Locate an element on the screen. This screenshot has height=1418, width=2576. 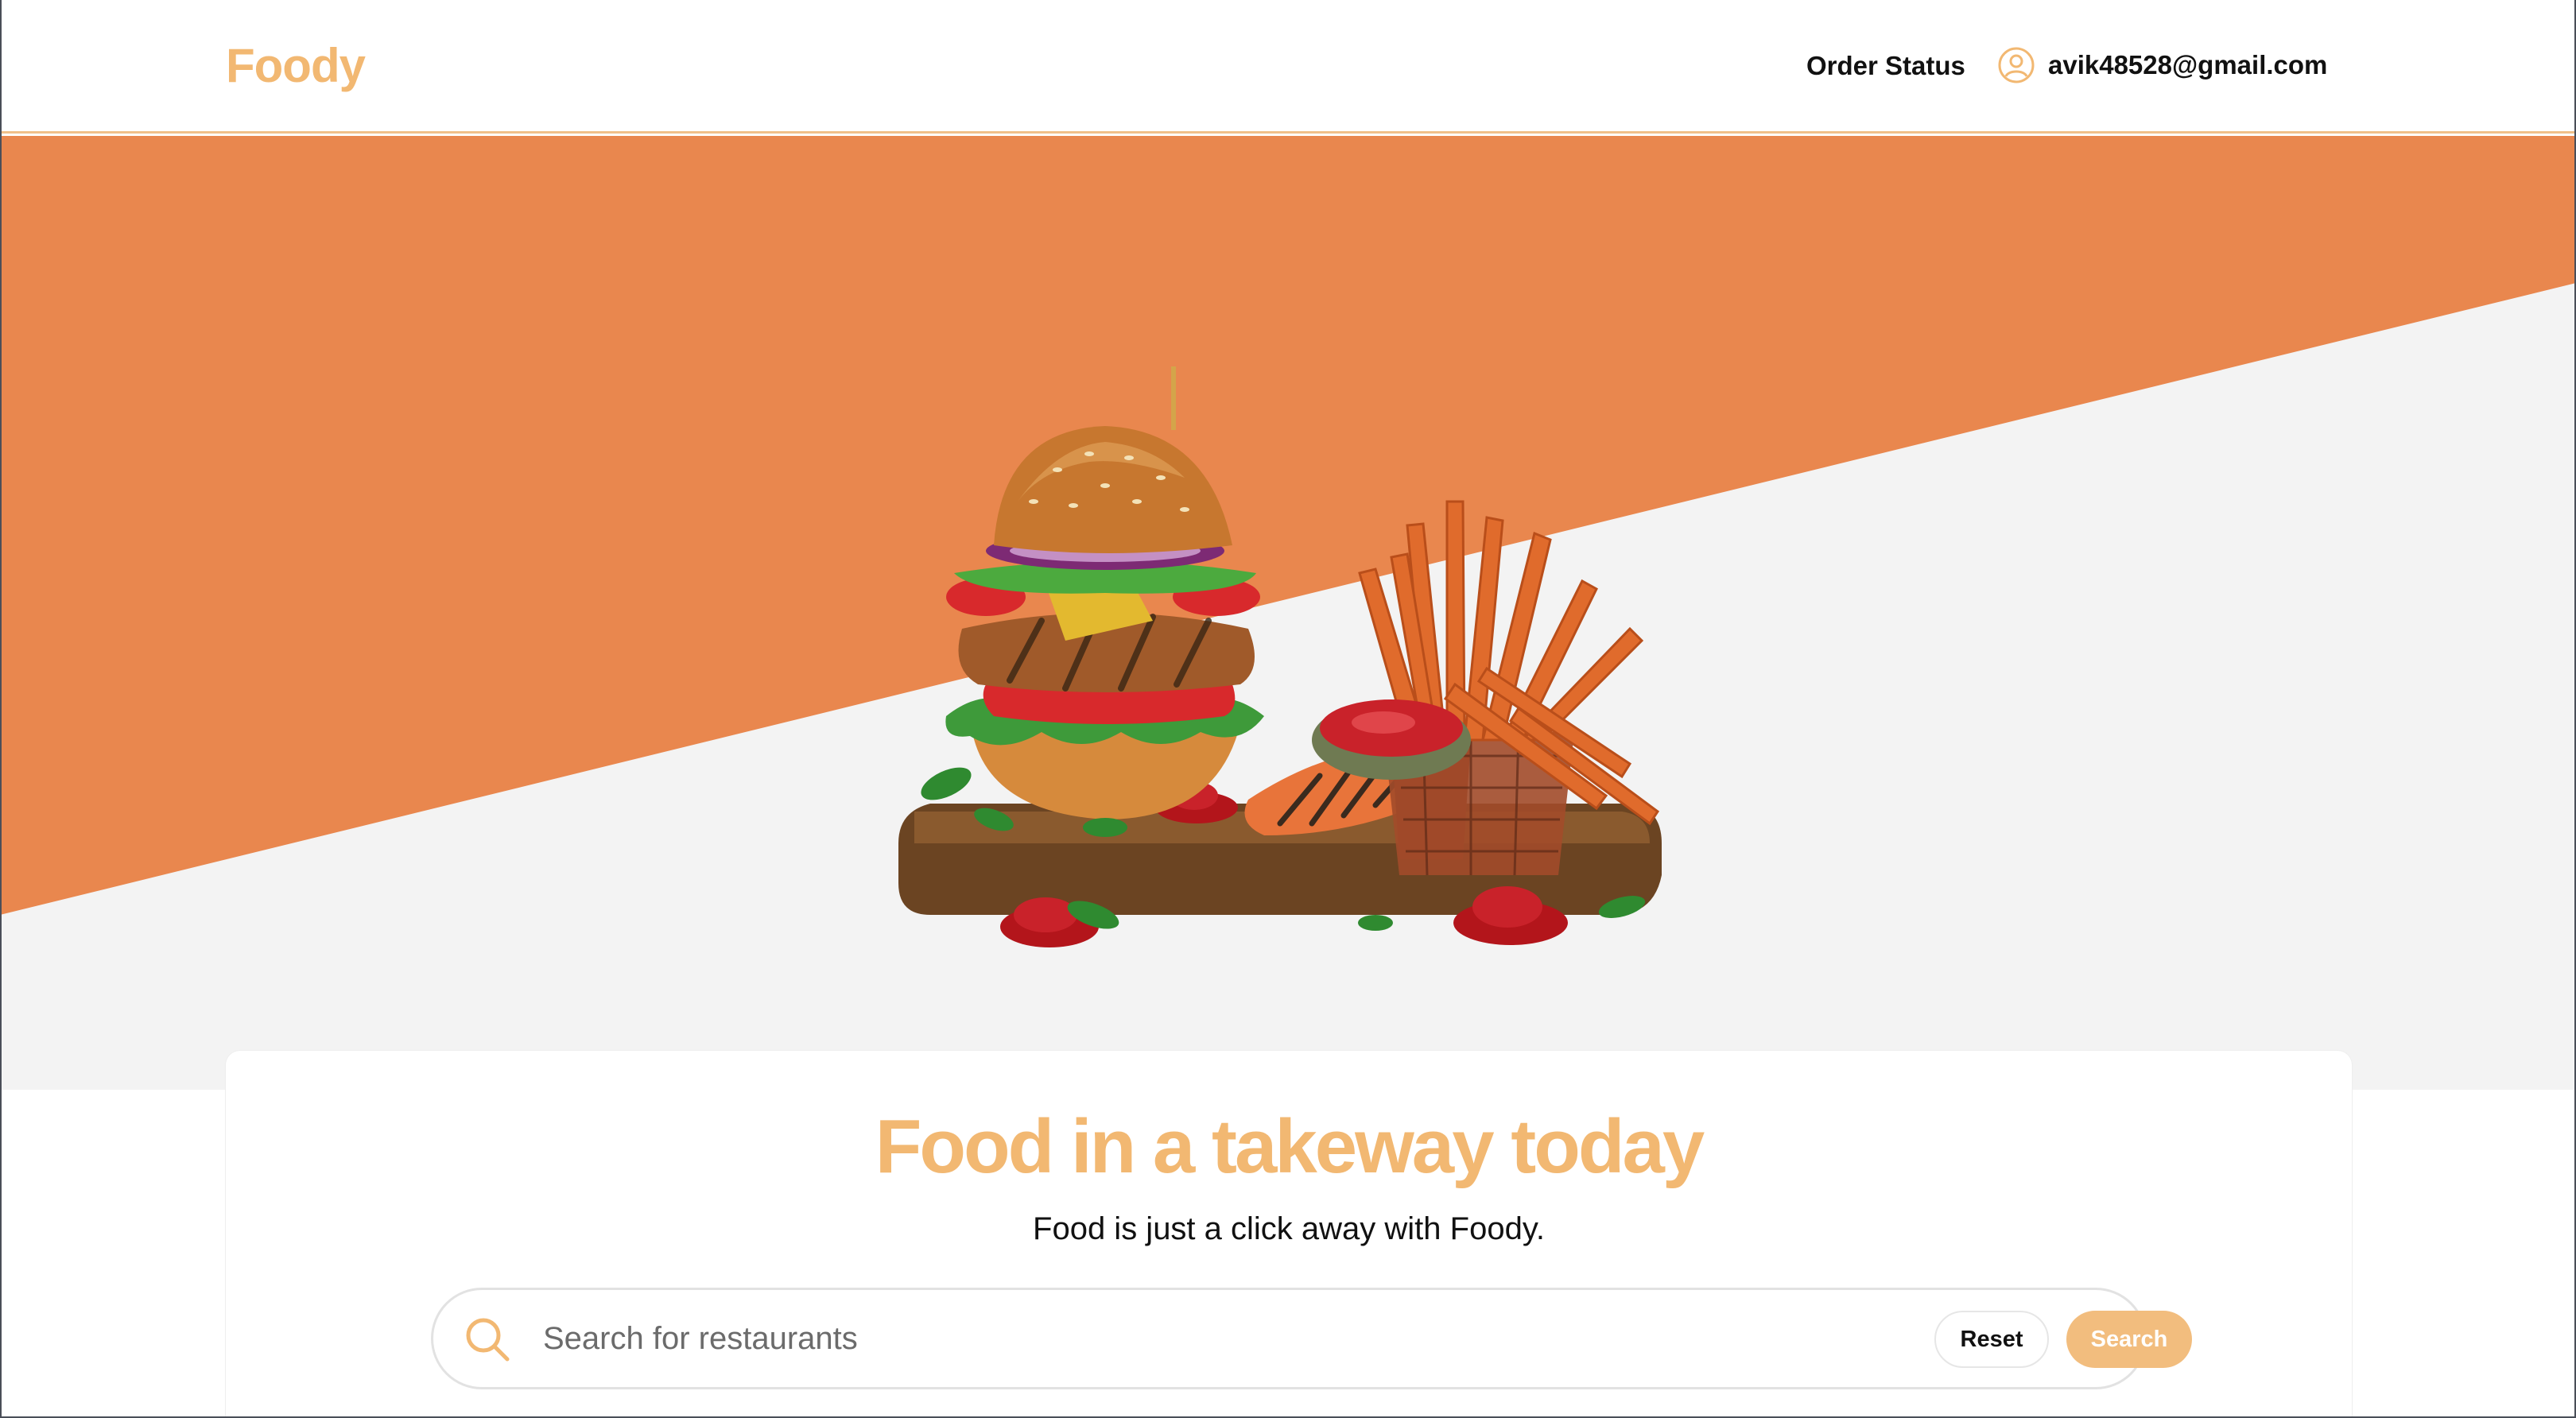
page-title: Food in a takeway today is located at coordinates (1290, 1147).